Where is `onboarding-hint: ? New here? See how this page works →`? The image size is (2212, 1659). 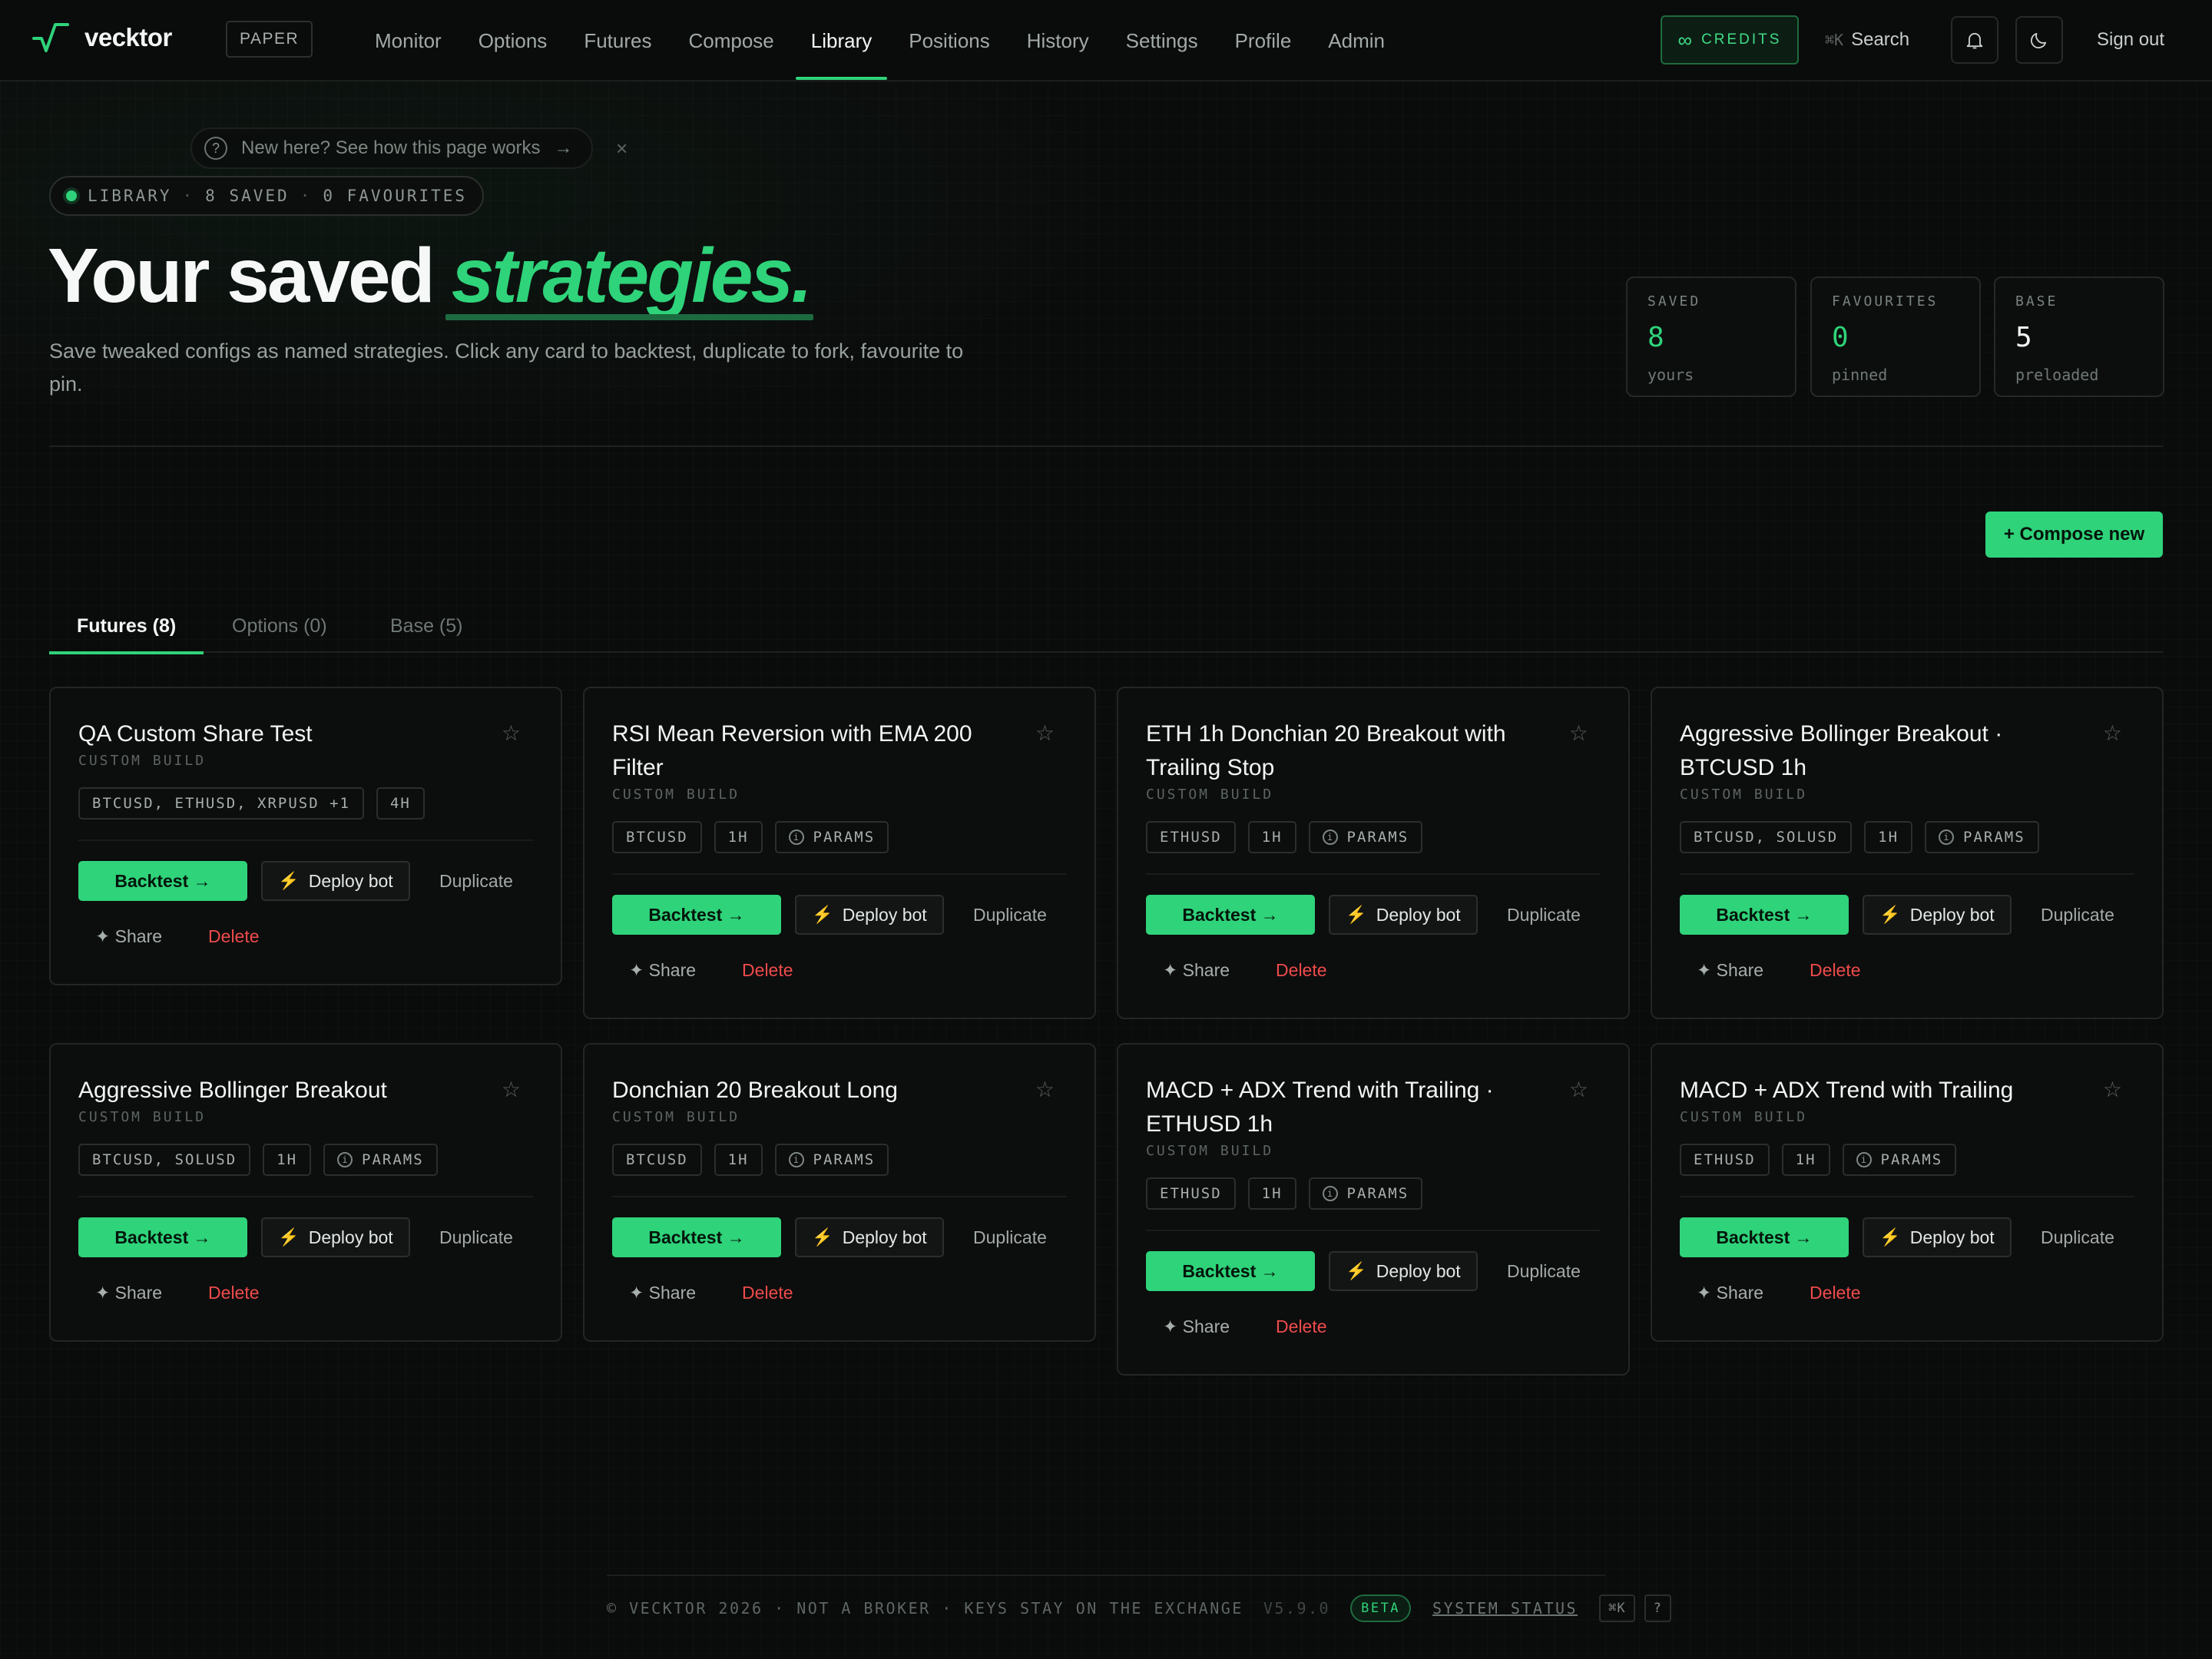
onboarding-hint: ? New here? See how this page works → is located at coordinates (391, 148).